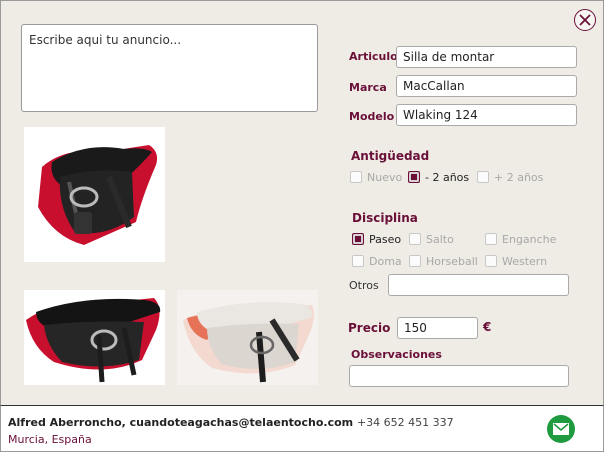 Image resolution: width=604 pixels, height=452 pixels. What do you see at coordinates (376, 239) in the screenshot?
I see `disciplina-option-paseo: Paseo` at bounding box center [376, 239].